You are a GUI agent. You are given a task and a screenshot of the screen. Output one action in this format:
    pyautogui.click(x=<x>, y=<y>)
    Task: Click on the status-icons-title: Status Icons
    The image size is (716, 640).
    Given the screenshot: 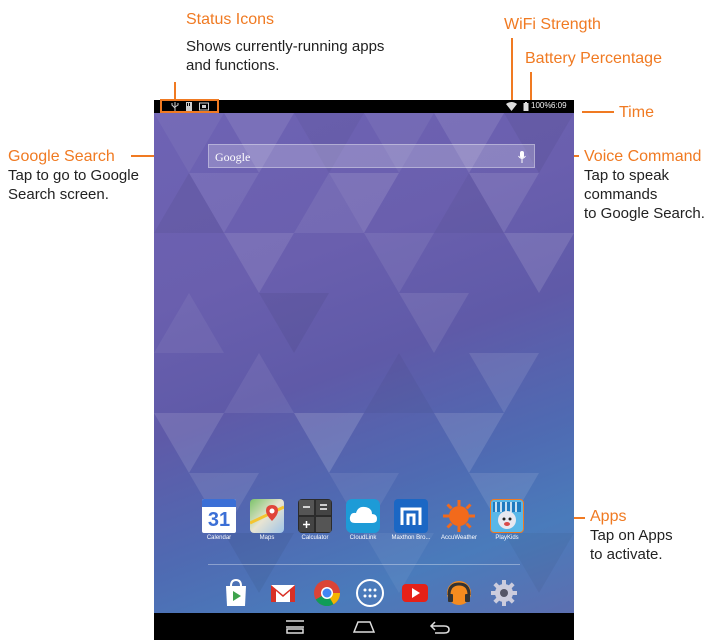 What is the action you would take?
    pyautogui.click(x=230, y=19)
    